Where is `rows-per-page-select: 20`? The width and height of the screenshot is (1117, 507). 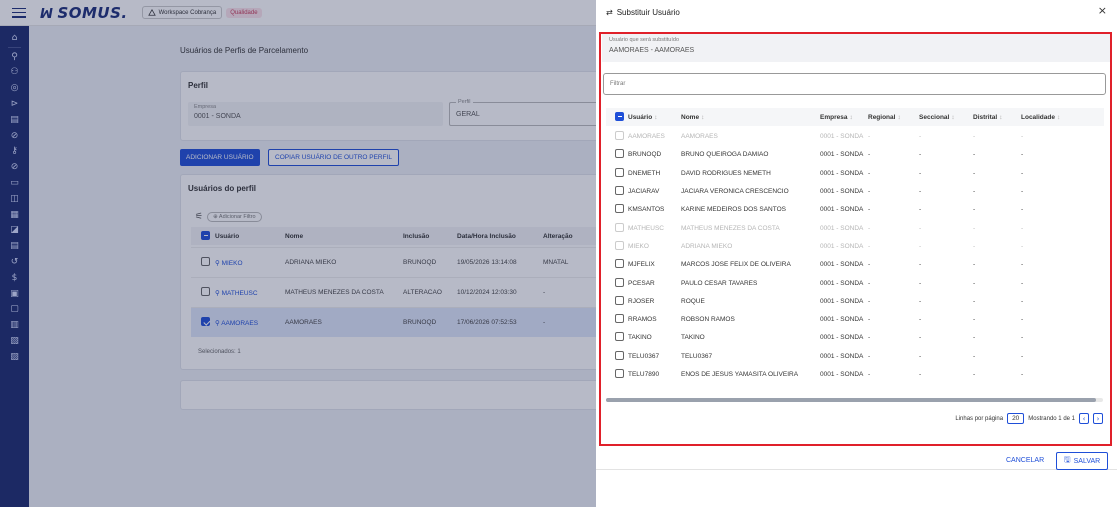
rows-per-page-select: 20 is located at coordinates (1016, 418).